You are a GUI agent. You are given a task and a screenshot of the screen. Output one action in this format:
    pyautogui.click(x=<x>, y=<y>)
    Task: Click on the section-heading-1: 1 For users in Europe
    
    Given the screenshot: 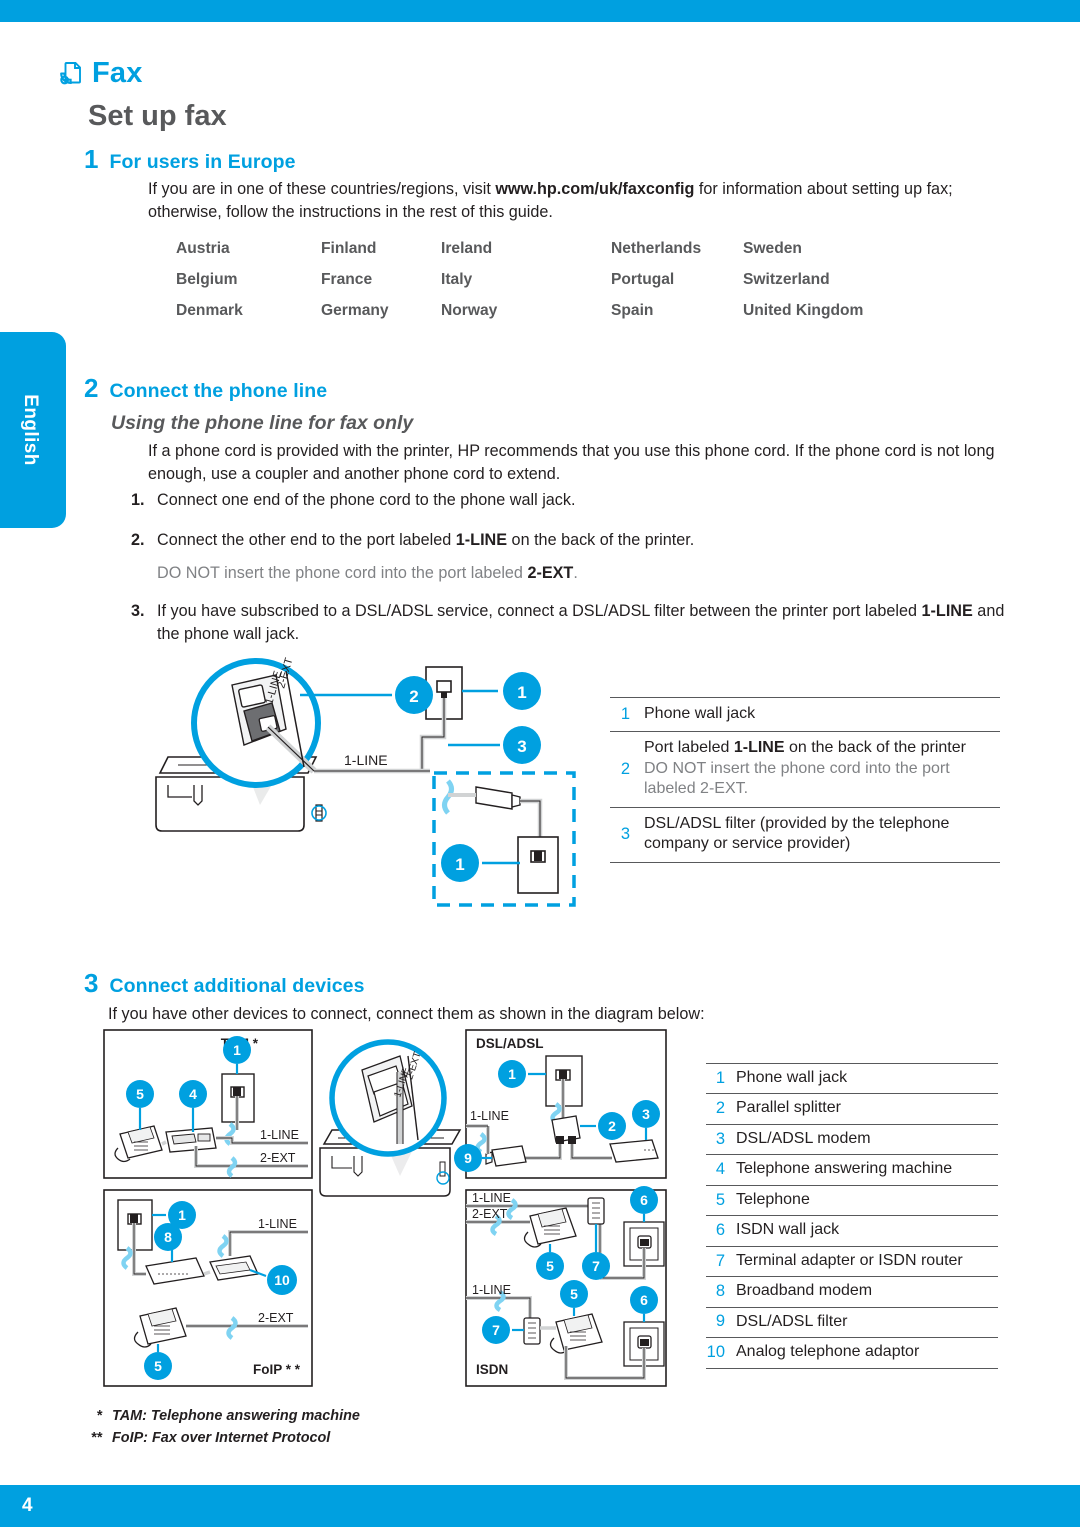 What is the action you would take?
    pyautogui.click(x=190, y=160)
    